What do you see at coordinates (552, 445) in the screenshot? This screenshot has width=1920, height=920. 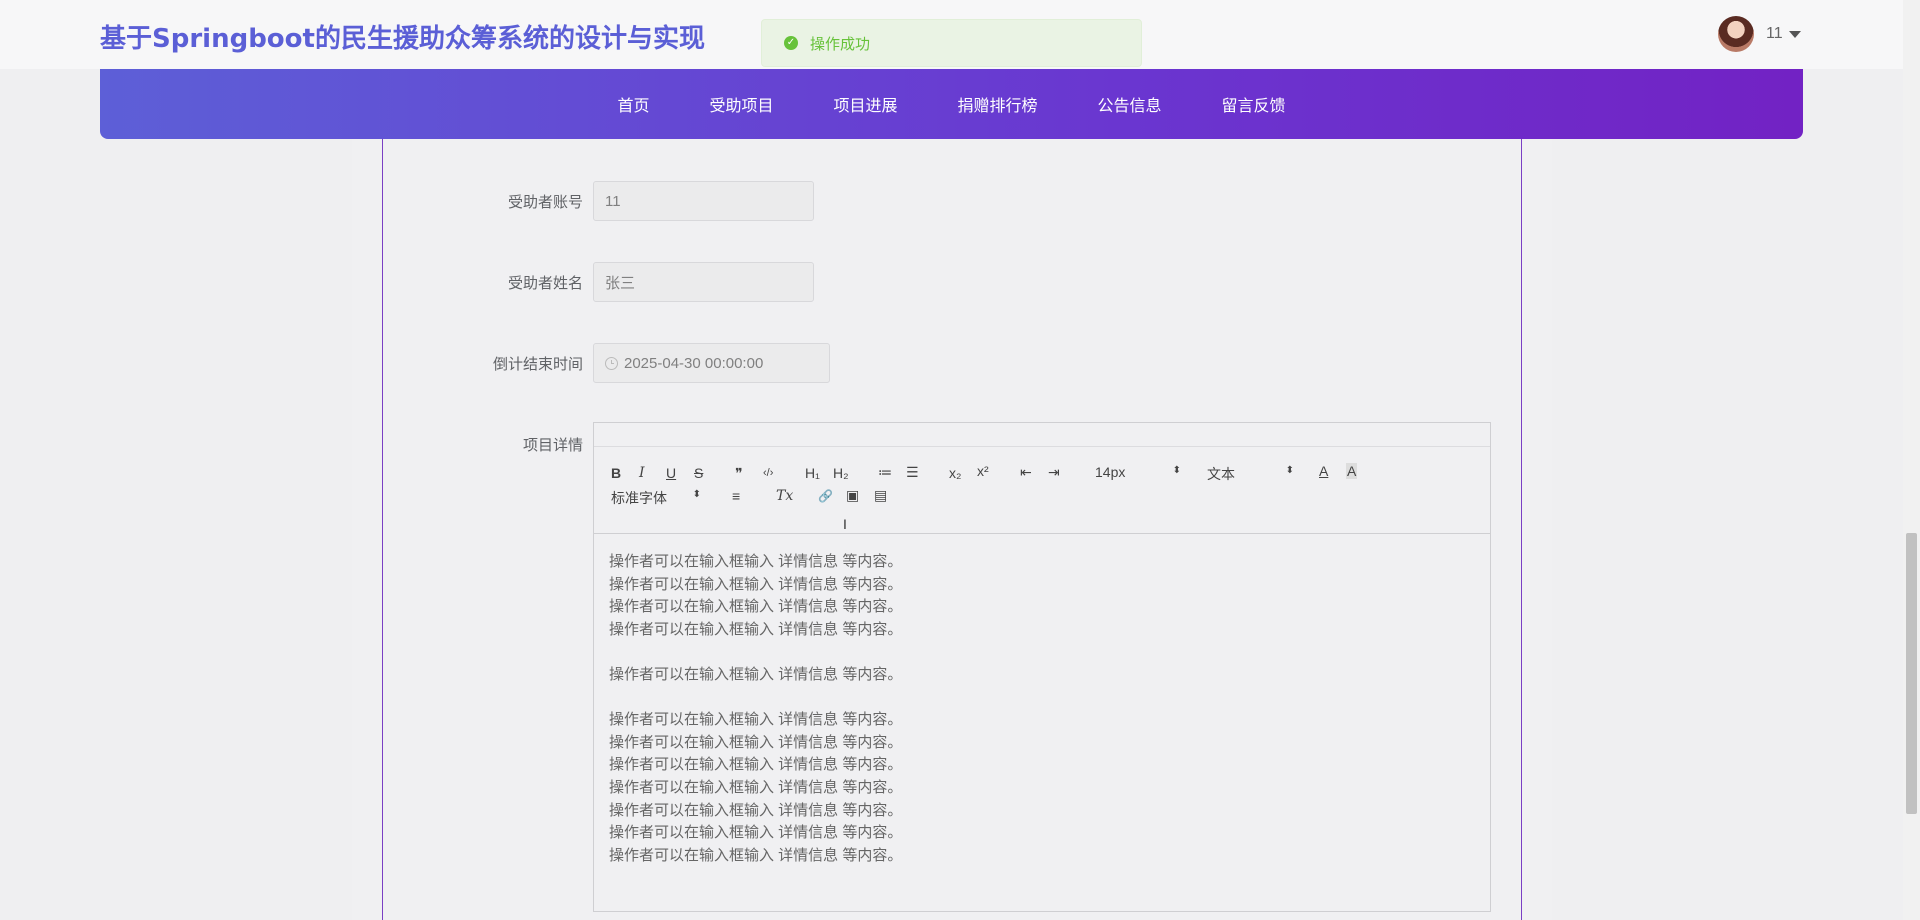 I see `detail-label: 项目详情` at bounding box center [552, 445].